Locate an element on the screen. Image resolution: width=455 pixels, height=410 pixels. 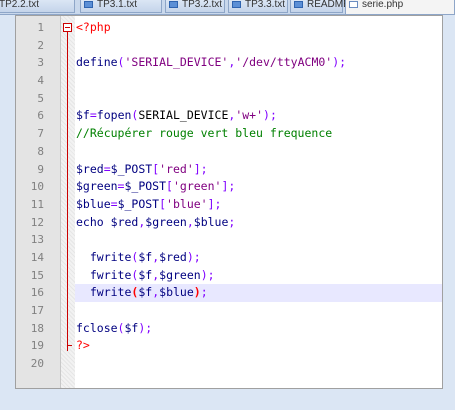
code-line: 9 $red=$_POST['red']; is located at coordinates (229, 170).